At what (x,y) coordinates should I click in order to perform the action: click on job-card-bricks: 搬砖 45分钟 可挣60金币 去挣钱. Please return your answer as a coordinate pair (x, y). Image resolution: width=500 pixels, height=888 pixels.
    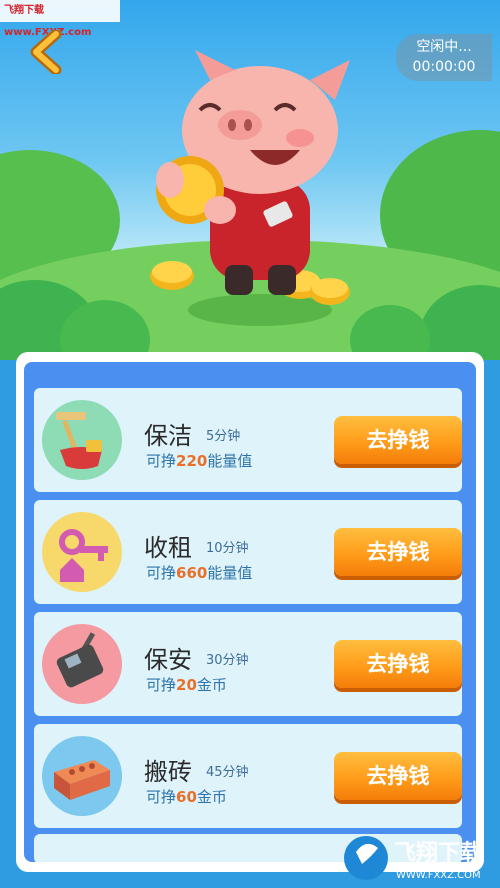
    Looking at the image, I should click on (248, 776).